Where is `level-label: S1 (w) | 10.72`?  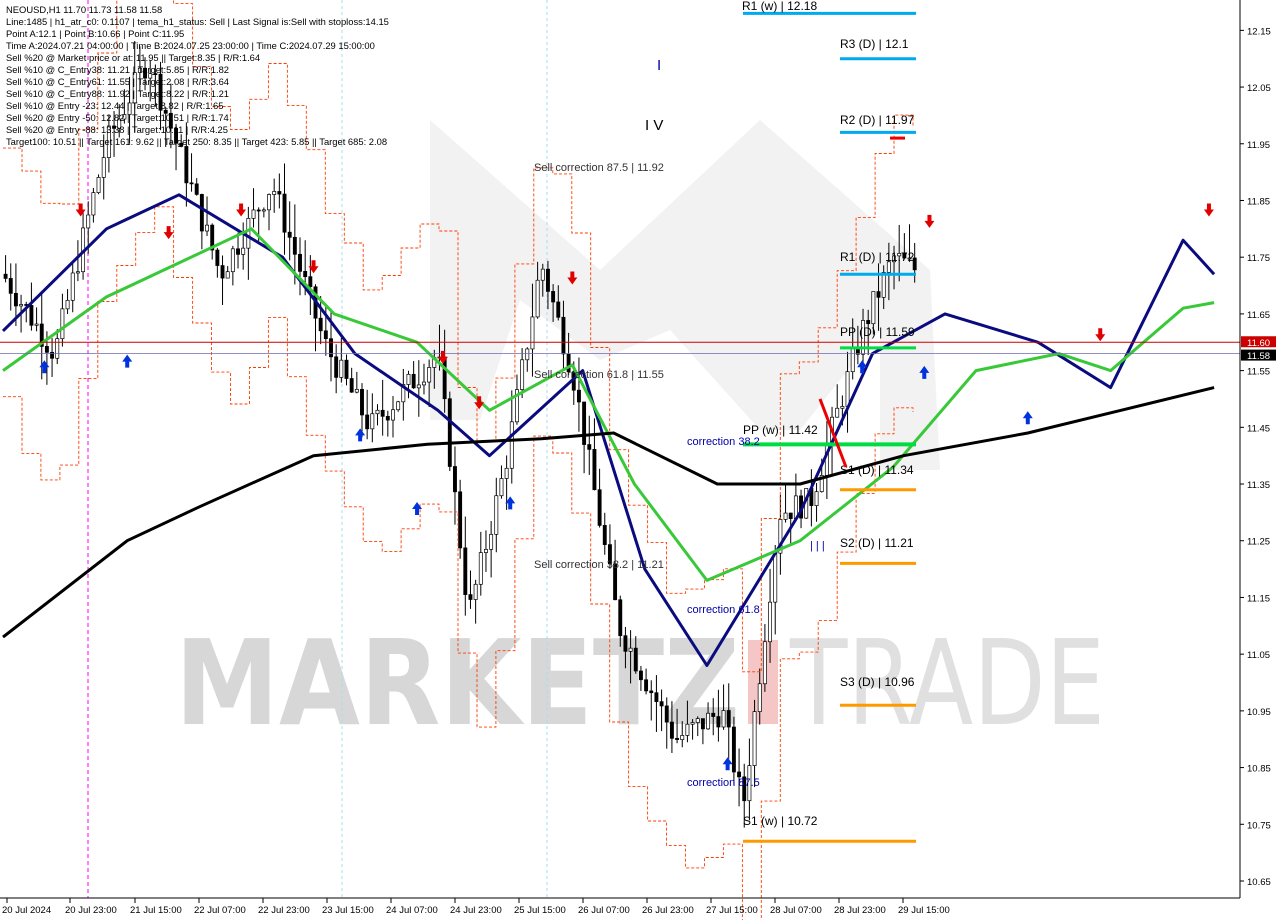 level-label: S1 (w) | 10.72 is located at coordinates (780, 821).